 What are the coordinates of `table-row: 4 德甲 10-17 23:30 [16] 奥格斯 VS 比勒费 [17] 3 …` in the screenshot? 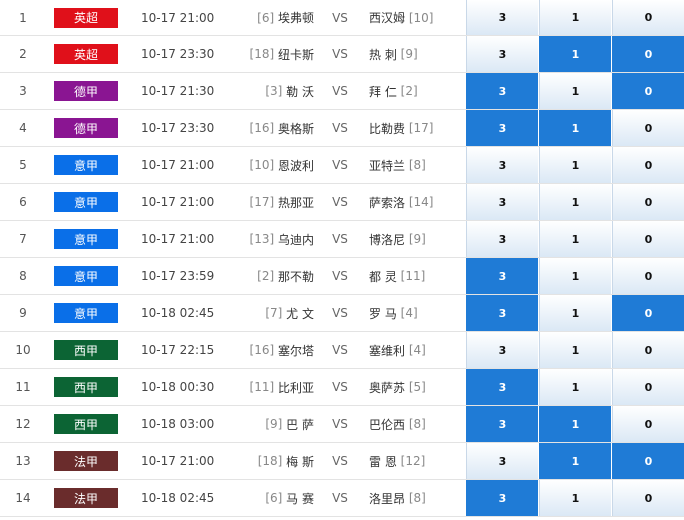 It's located at (342, 128).